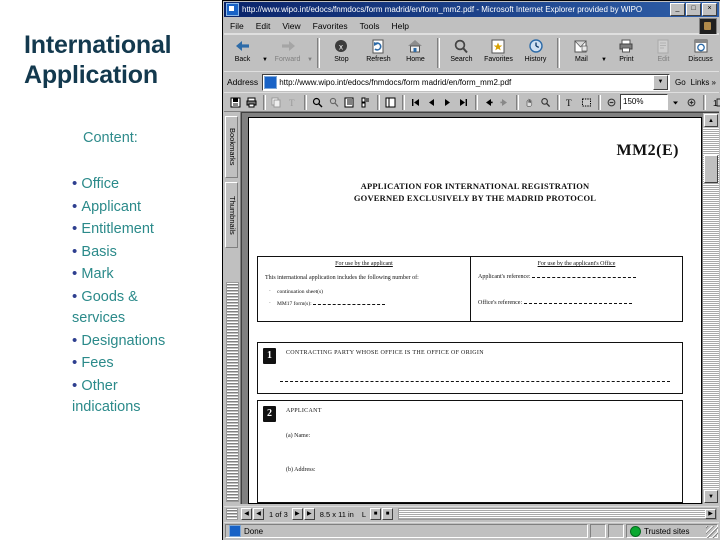 The image size is (720, 540). Describe the element at coordinates (475, 381) in the screenshot. I see `section-1-input-line` at that location.